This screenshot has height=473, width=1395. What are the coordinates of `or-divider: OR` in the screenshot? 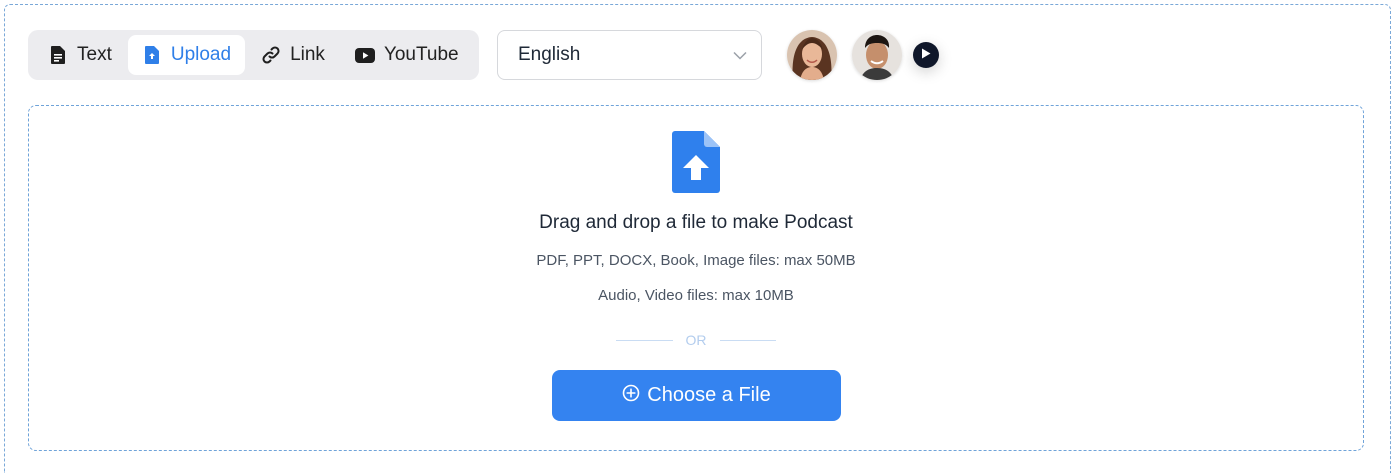 It's located at (696, 340).